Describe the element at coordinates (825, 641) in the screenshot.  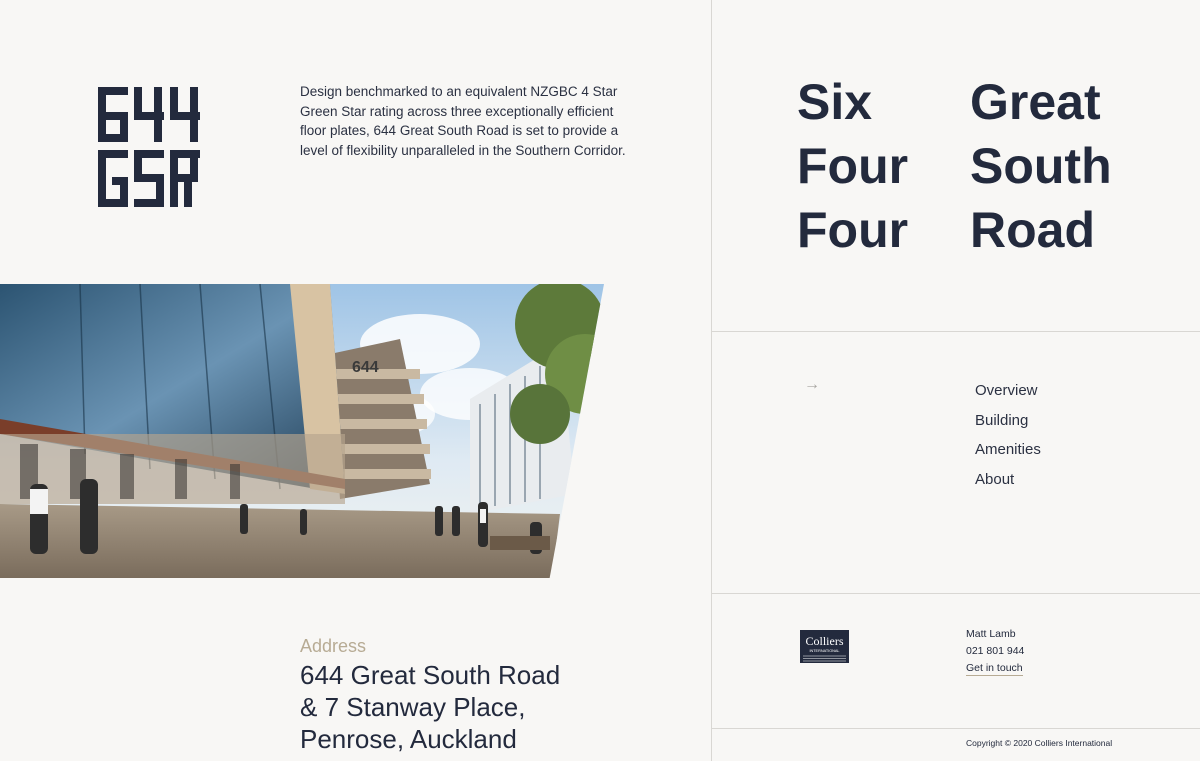
I see `colliers-logo-text: Colliers` at that location.